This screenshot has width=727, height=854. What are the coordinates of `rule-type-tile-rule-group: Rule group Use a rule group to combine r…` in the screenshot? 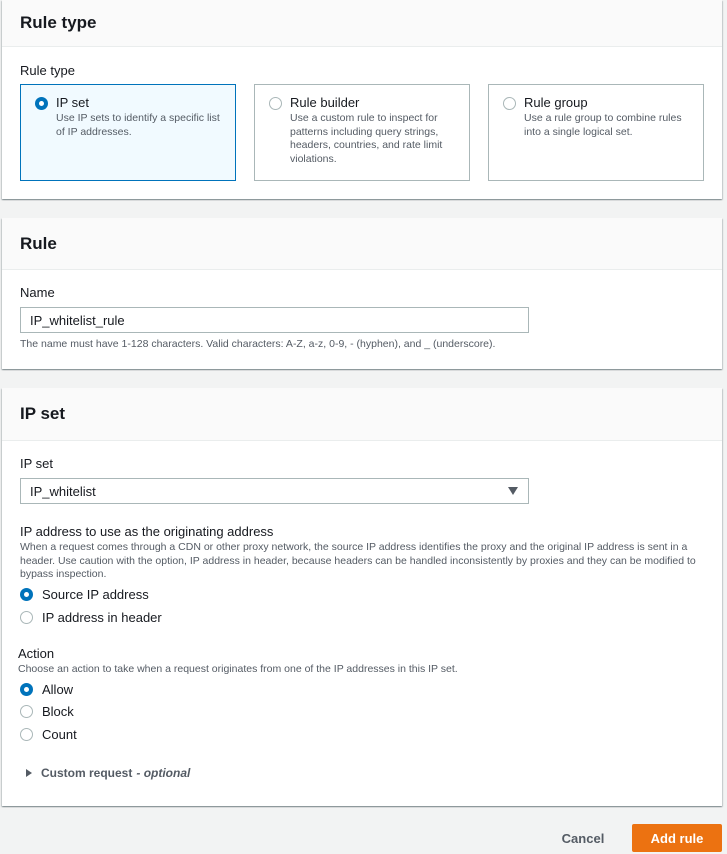 It's located at (596, 132).